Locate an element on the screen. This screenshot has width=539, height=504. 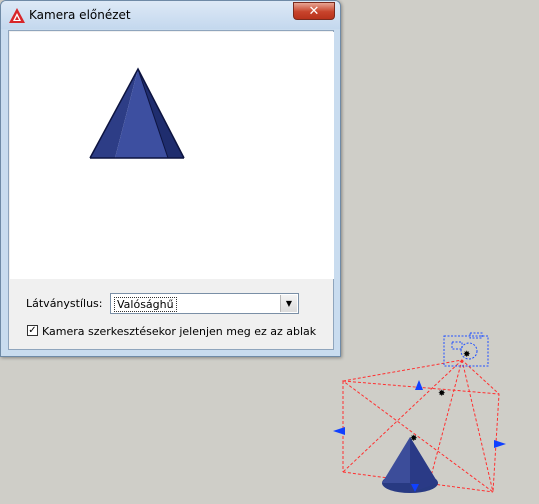
target-grip: ✸ is located at coordinates (442, 394).